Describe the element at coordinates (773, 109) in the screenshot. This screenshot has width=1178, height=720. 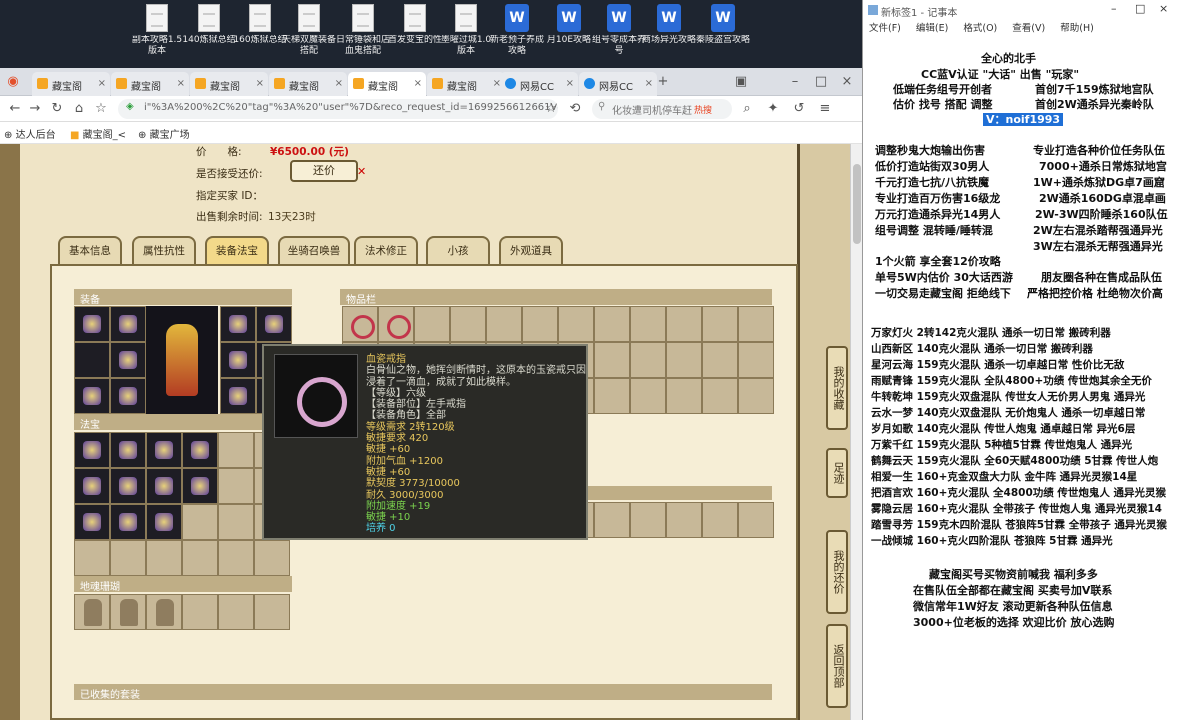
I see `extensions-icon: ✦` at that location.